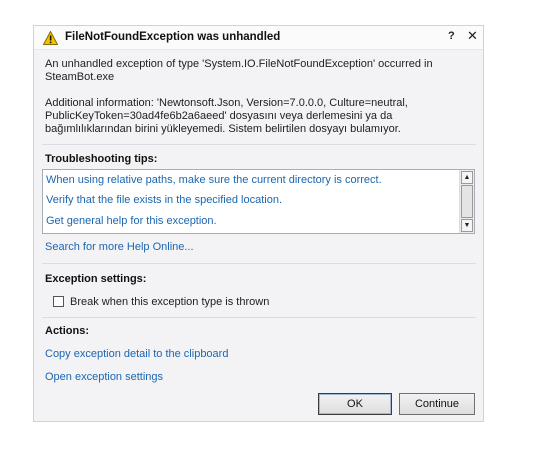  Describe the element at coordinates (451, 36) in the screenshot. I see `help-button: ?` at that location.